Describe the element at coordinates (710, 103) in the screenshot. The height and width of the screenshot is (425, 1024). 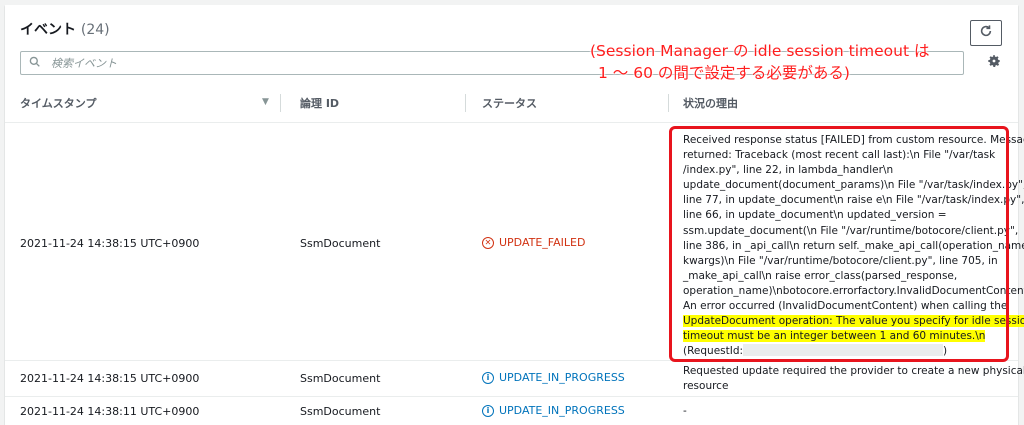
I see `column-header-status-reason: 状況の理由` at that location.